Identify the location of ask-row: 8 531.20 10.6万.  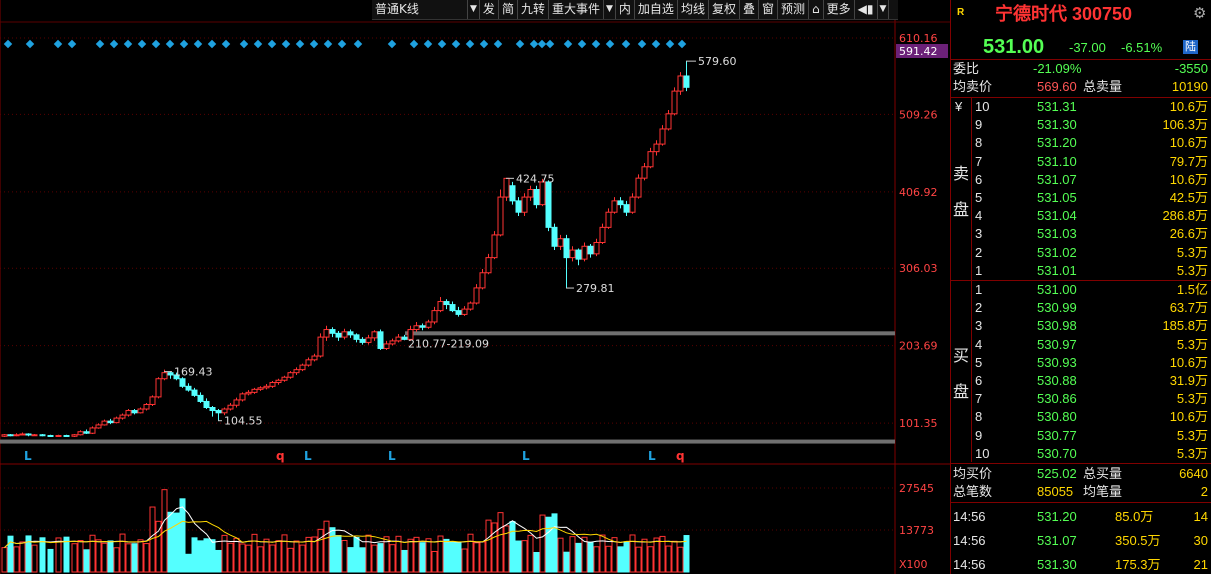
(1081, 143).